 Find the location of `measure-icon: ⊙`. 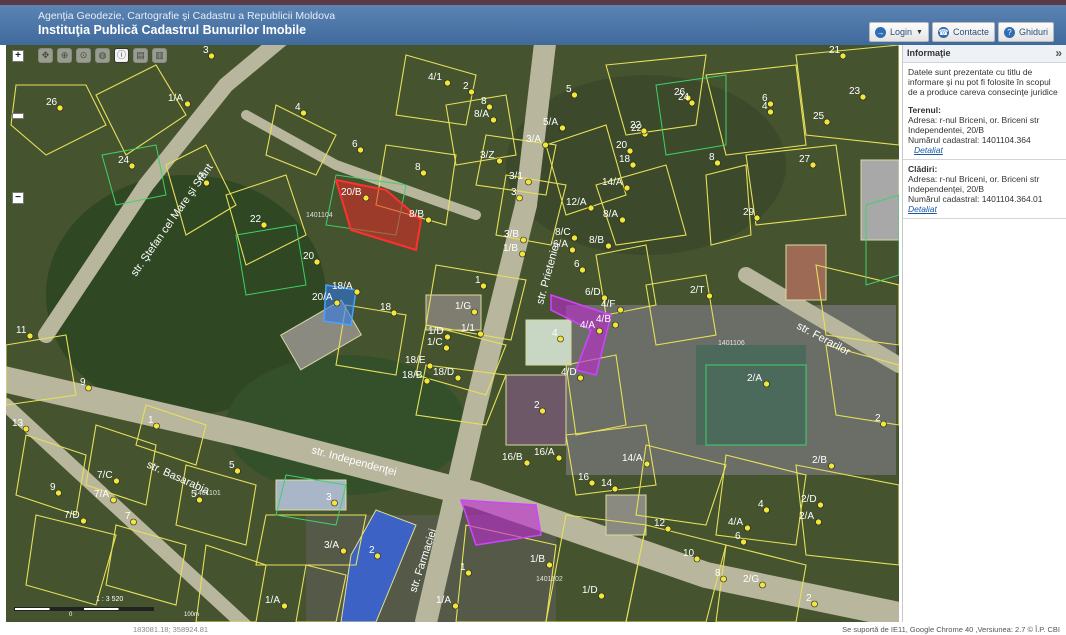

measure-icon: ⊙ is located at coordinates (83, 55).